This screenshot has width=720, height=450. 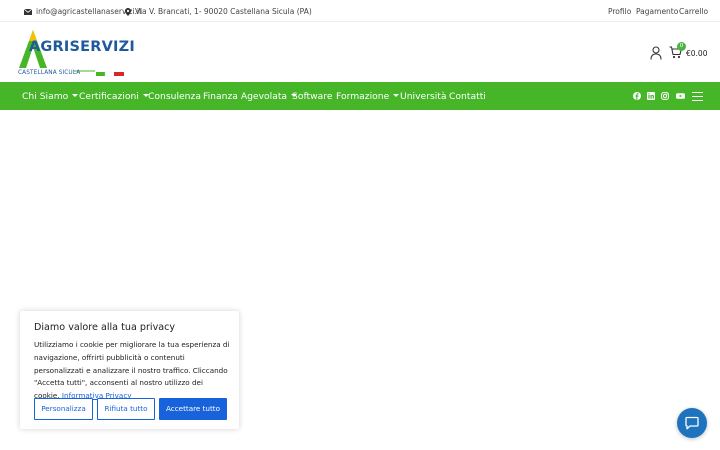 What do you see at coordinates (245, 96) in the screenshot?
I see `nav-item-label: Finanza Agevolata` at bounding box center [245, 96].